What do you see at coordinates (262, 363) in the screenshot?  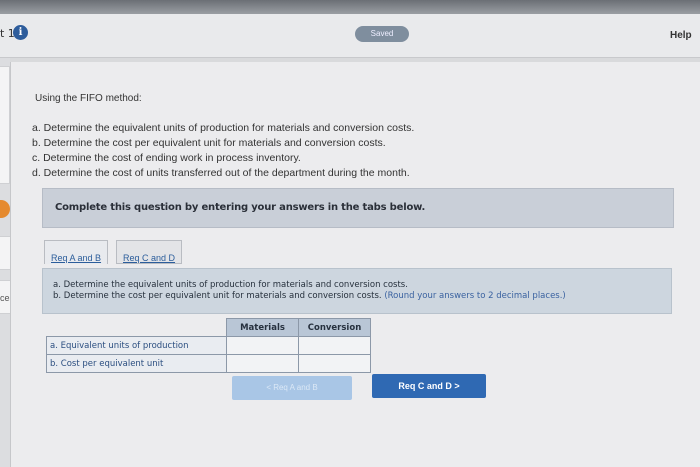 I see `cost-per-unit-materials-input` at bounding box center [262, 363].